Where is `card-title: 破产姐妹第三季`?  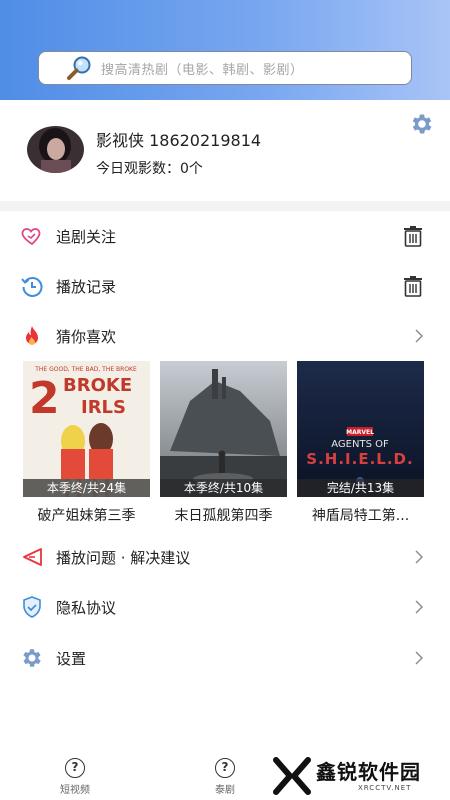 card-title: 破产姐妹第三季 is located at coordinates (86, 516).